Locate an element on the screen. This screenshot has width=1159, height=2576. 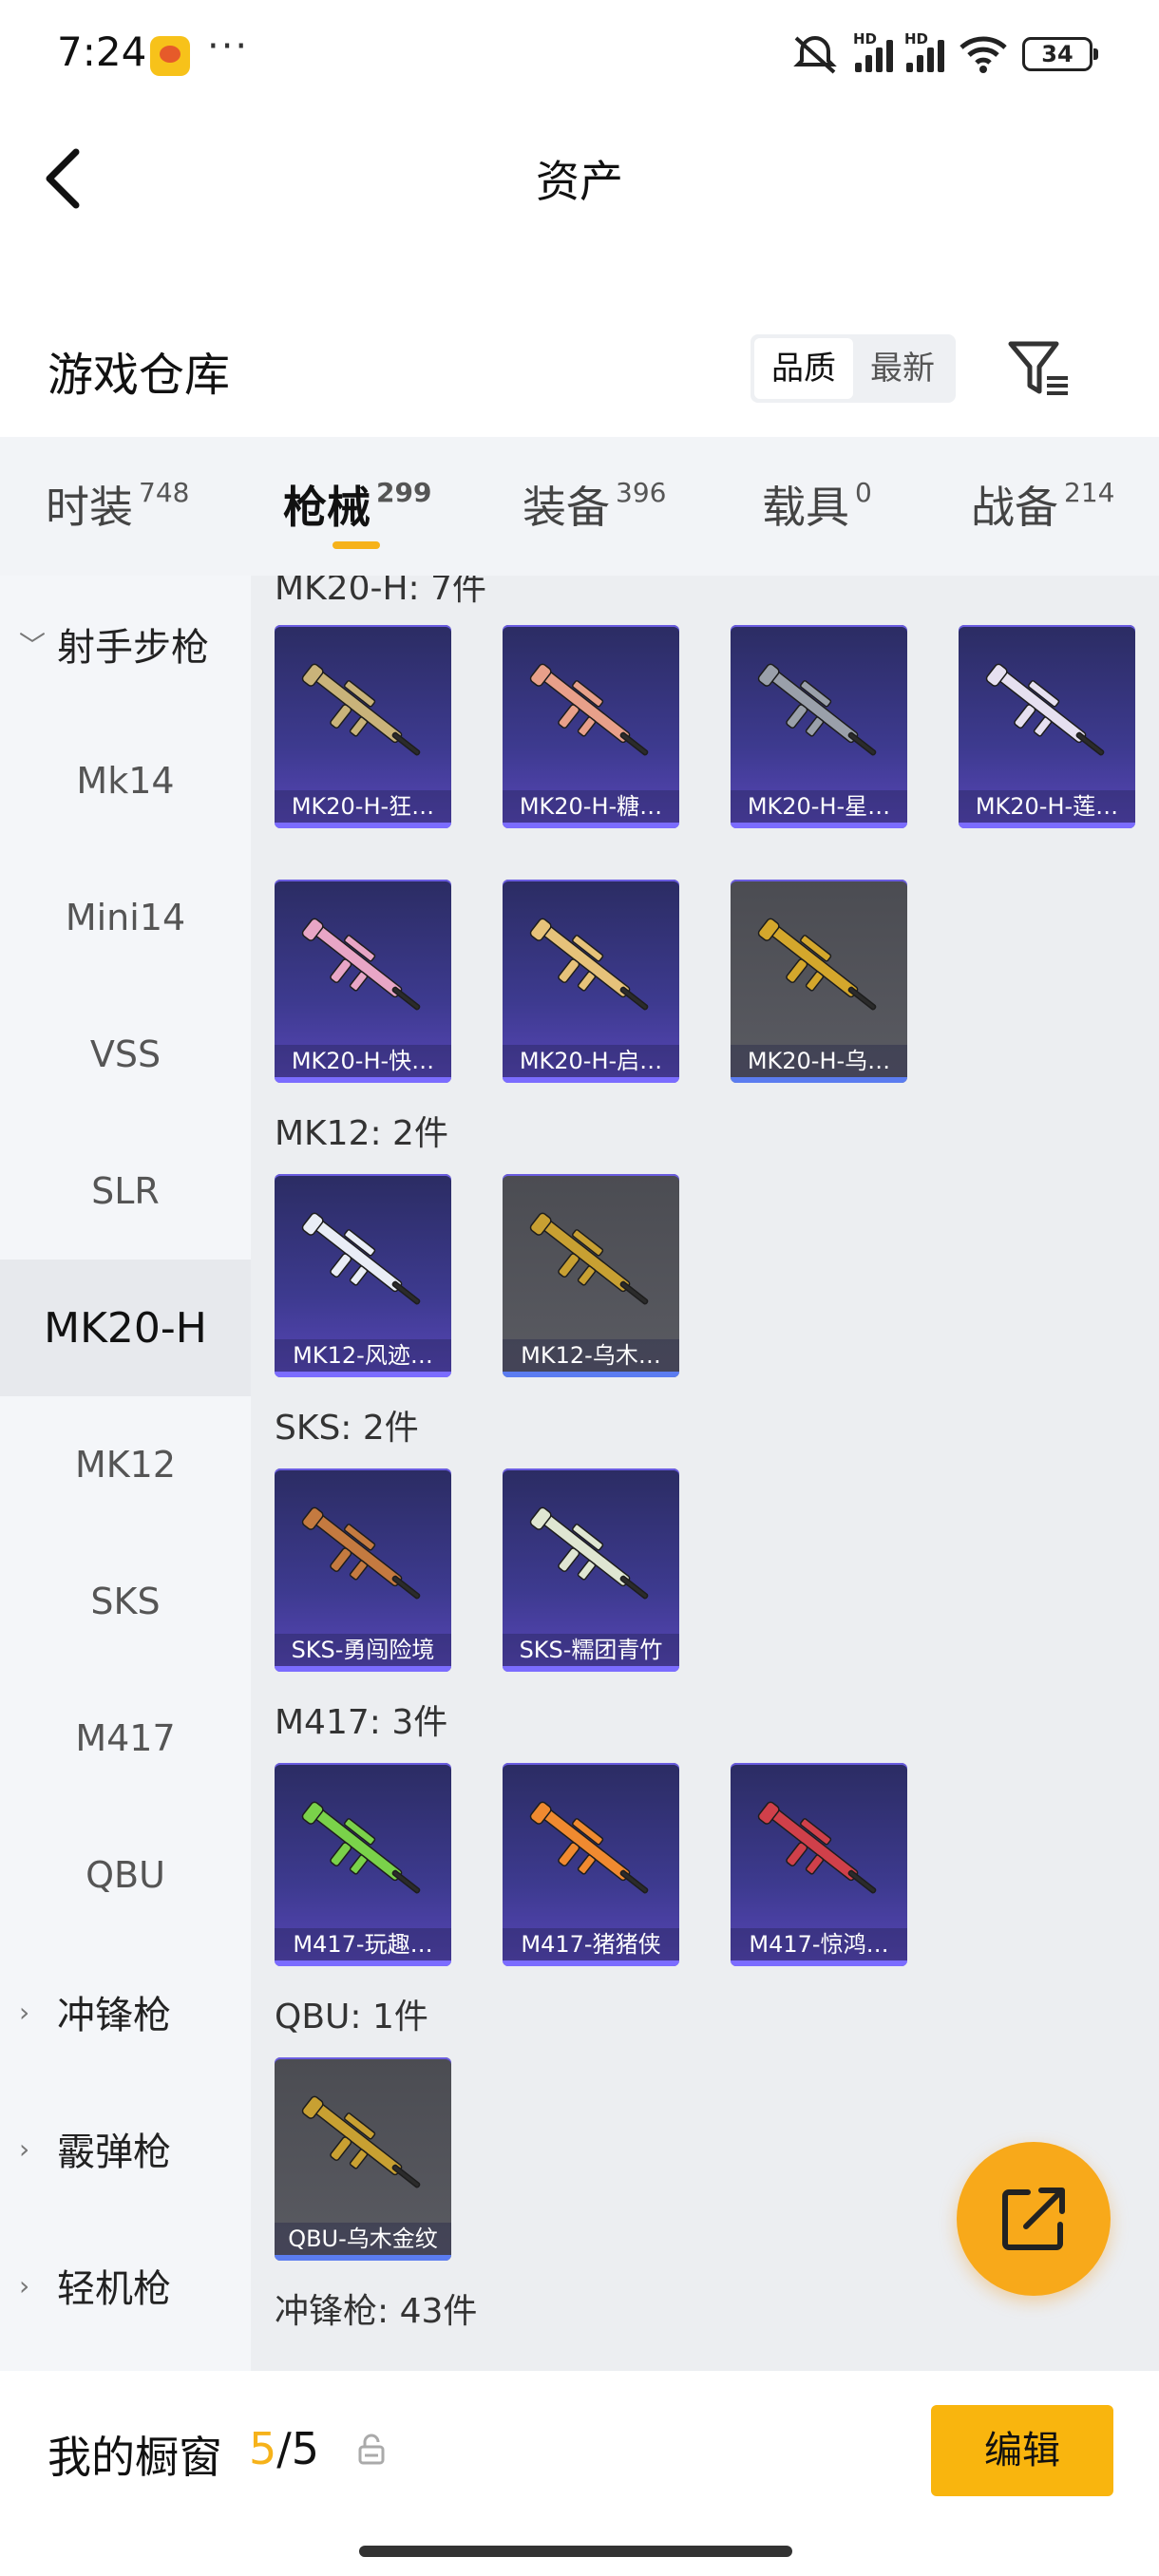
tab-fashion: 时装 748 is located at coordinates (117, 505).